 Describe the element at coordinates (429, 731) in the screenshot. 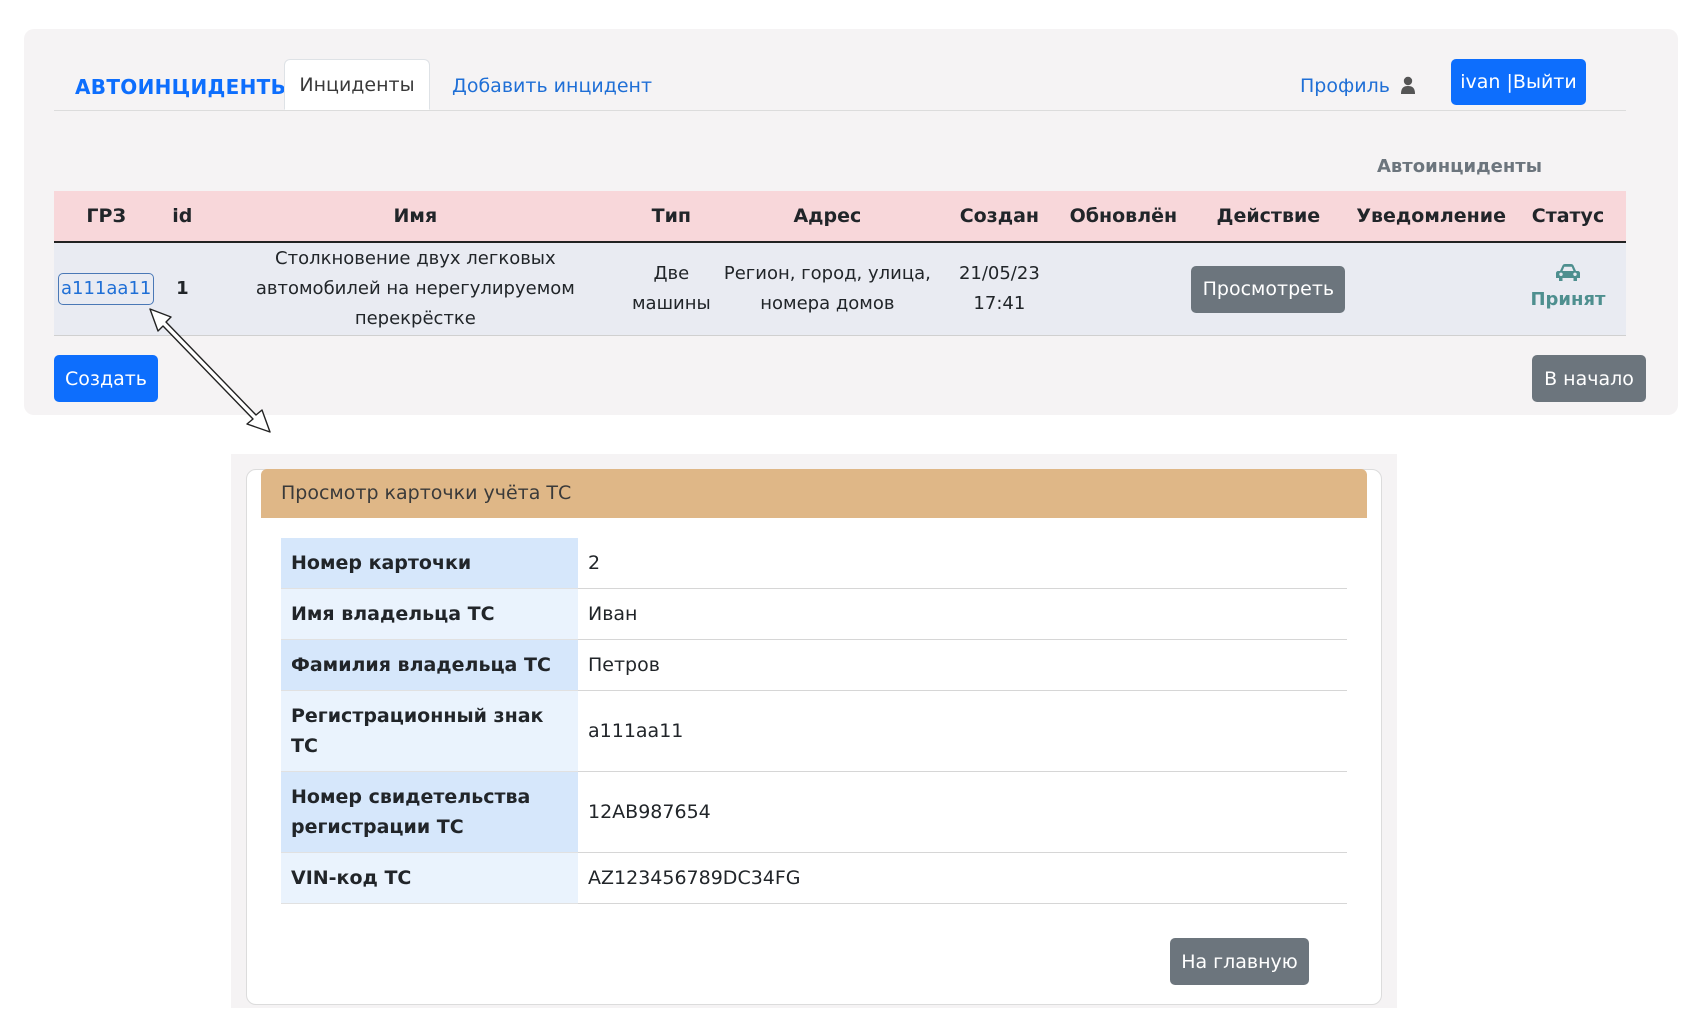

I see `card-row-label: Регистрационный знак ТС` at that location.